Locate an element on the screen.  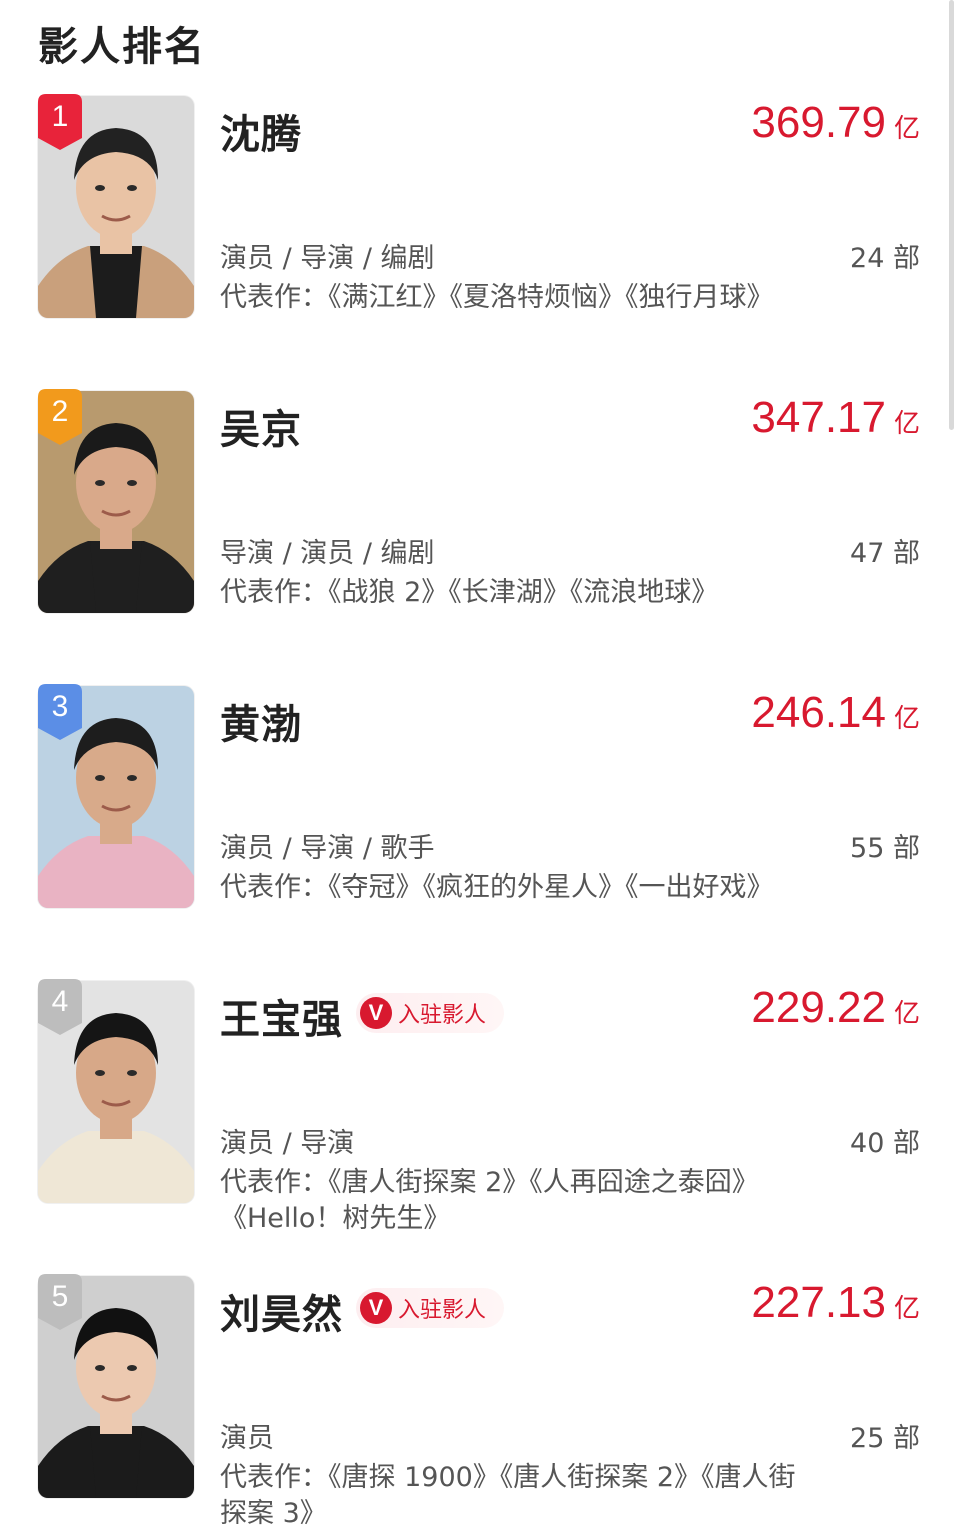
rank-badge: 1 is located at coordinates (60, 122).